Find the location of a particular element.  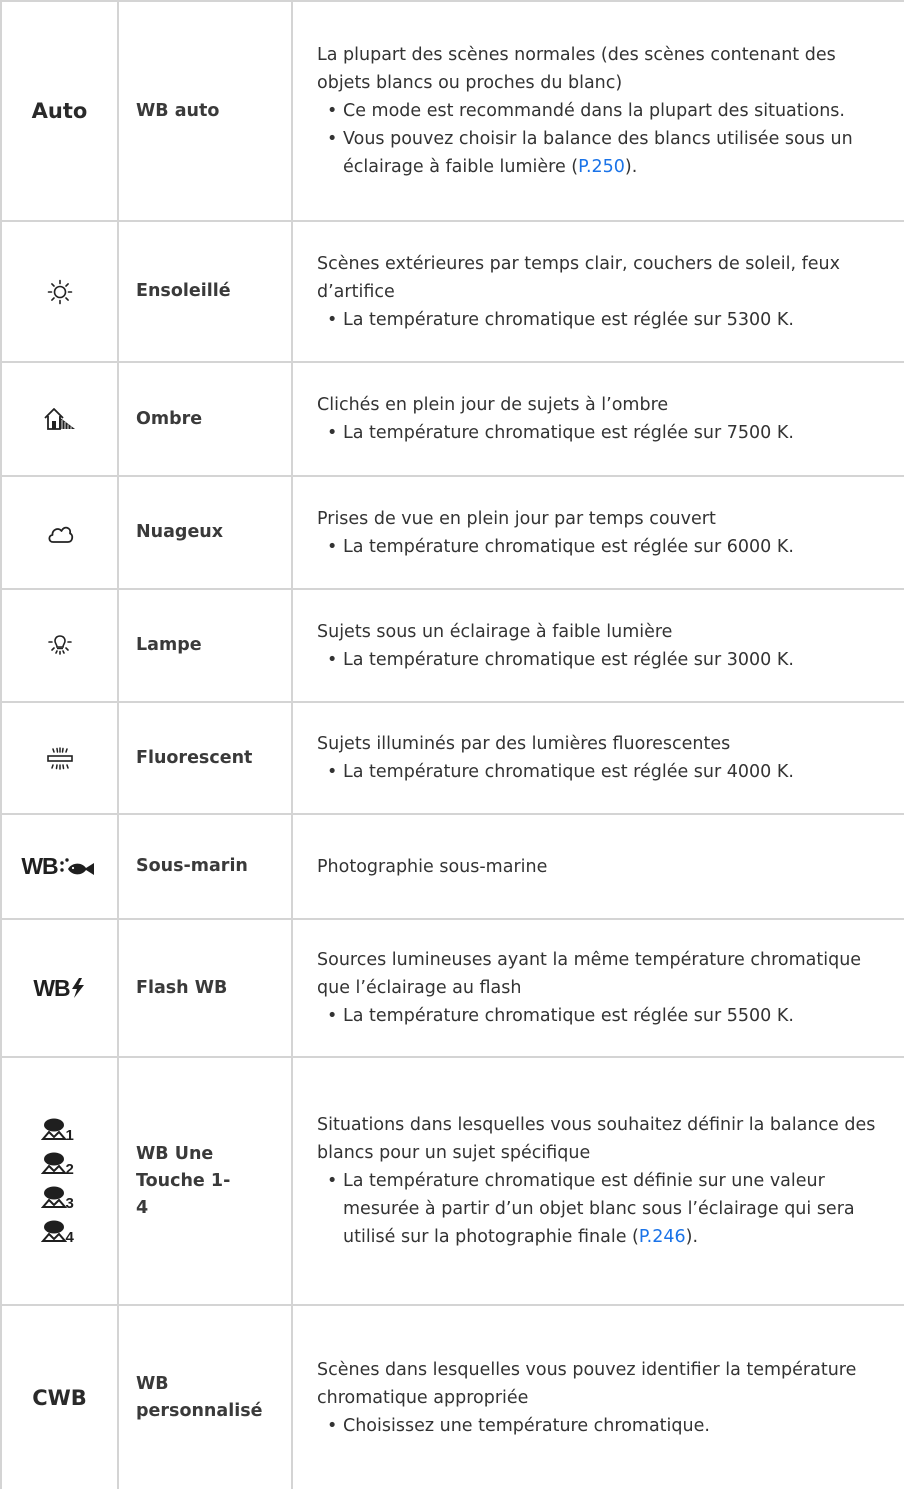

name-cell: Ensoleillé is located at coordinates (204, 291).